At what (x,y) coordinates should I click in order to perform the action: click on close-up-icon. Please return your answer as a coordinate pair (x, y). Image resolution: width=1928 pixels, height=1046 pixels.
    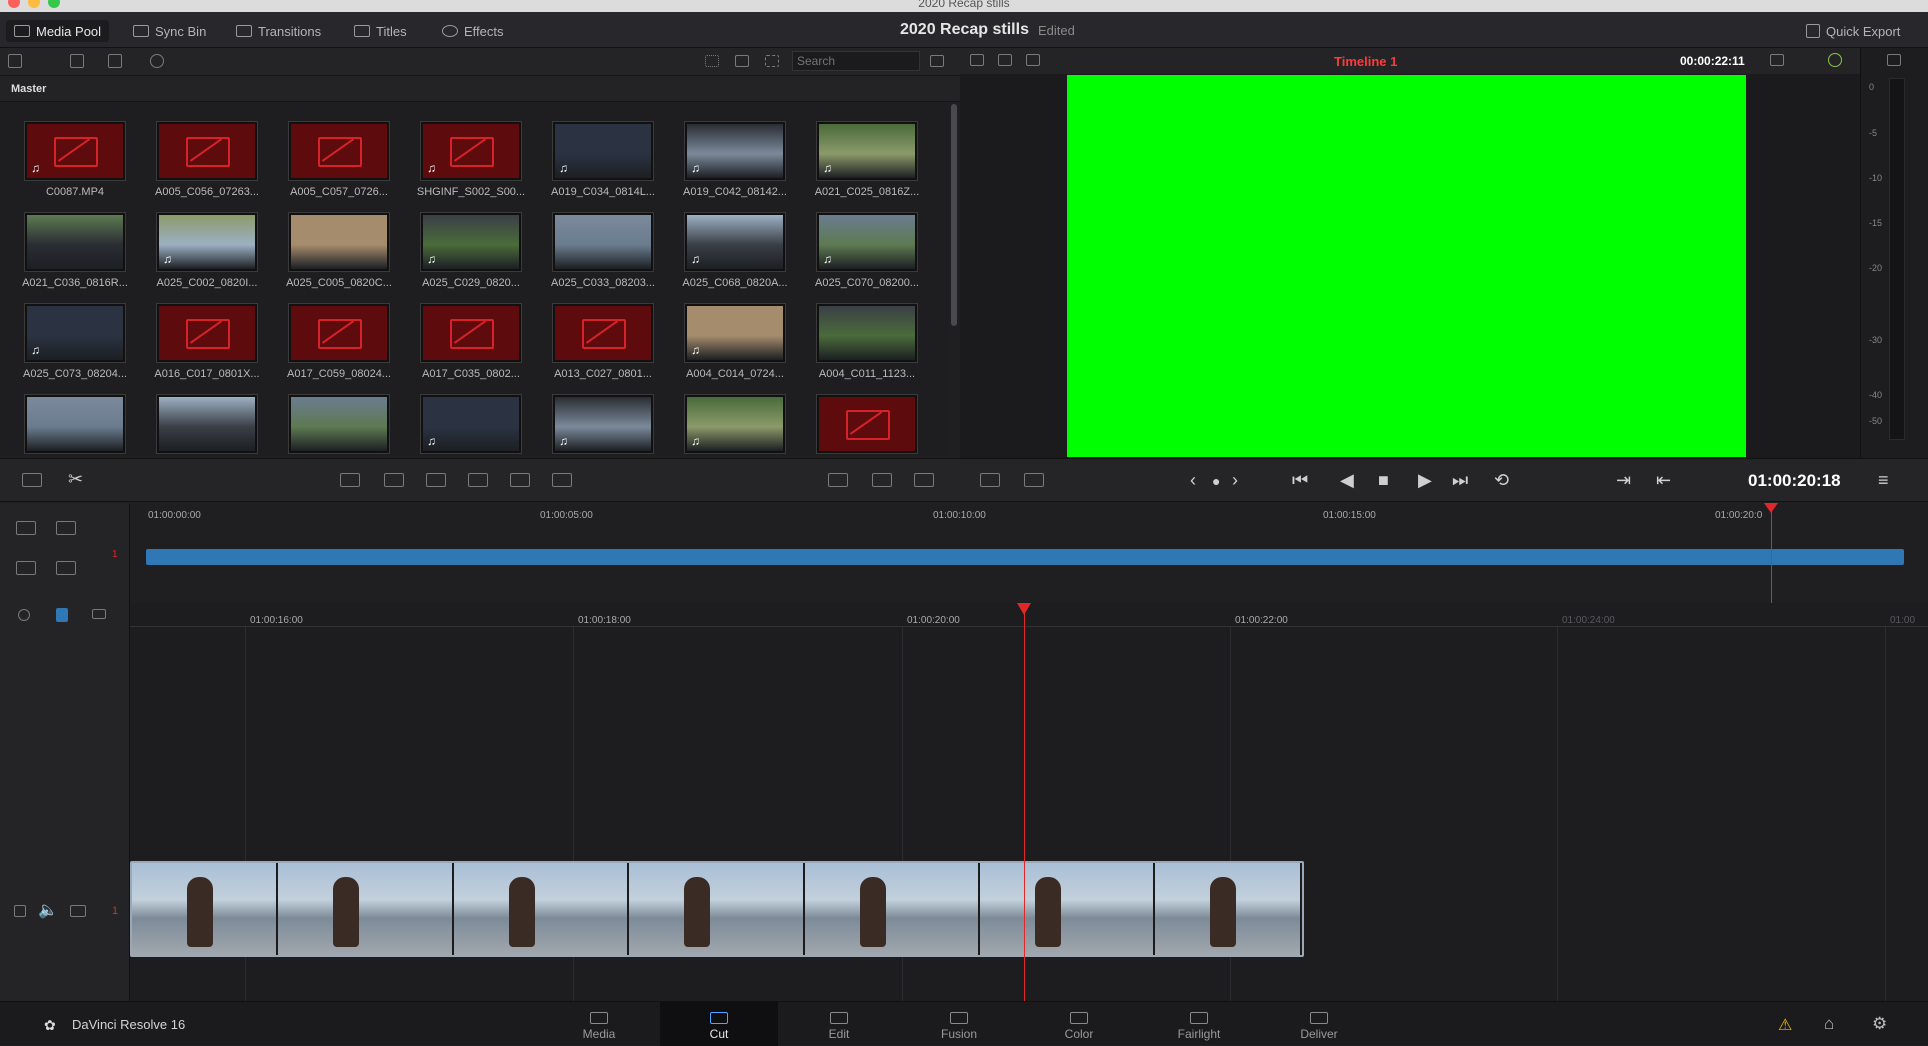
    Looking at the image, I should click on (478, 480).